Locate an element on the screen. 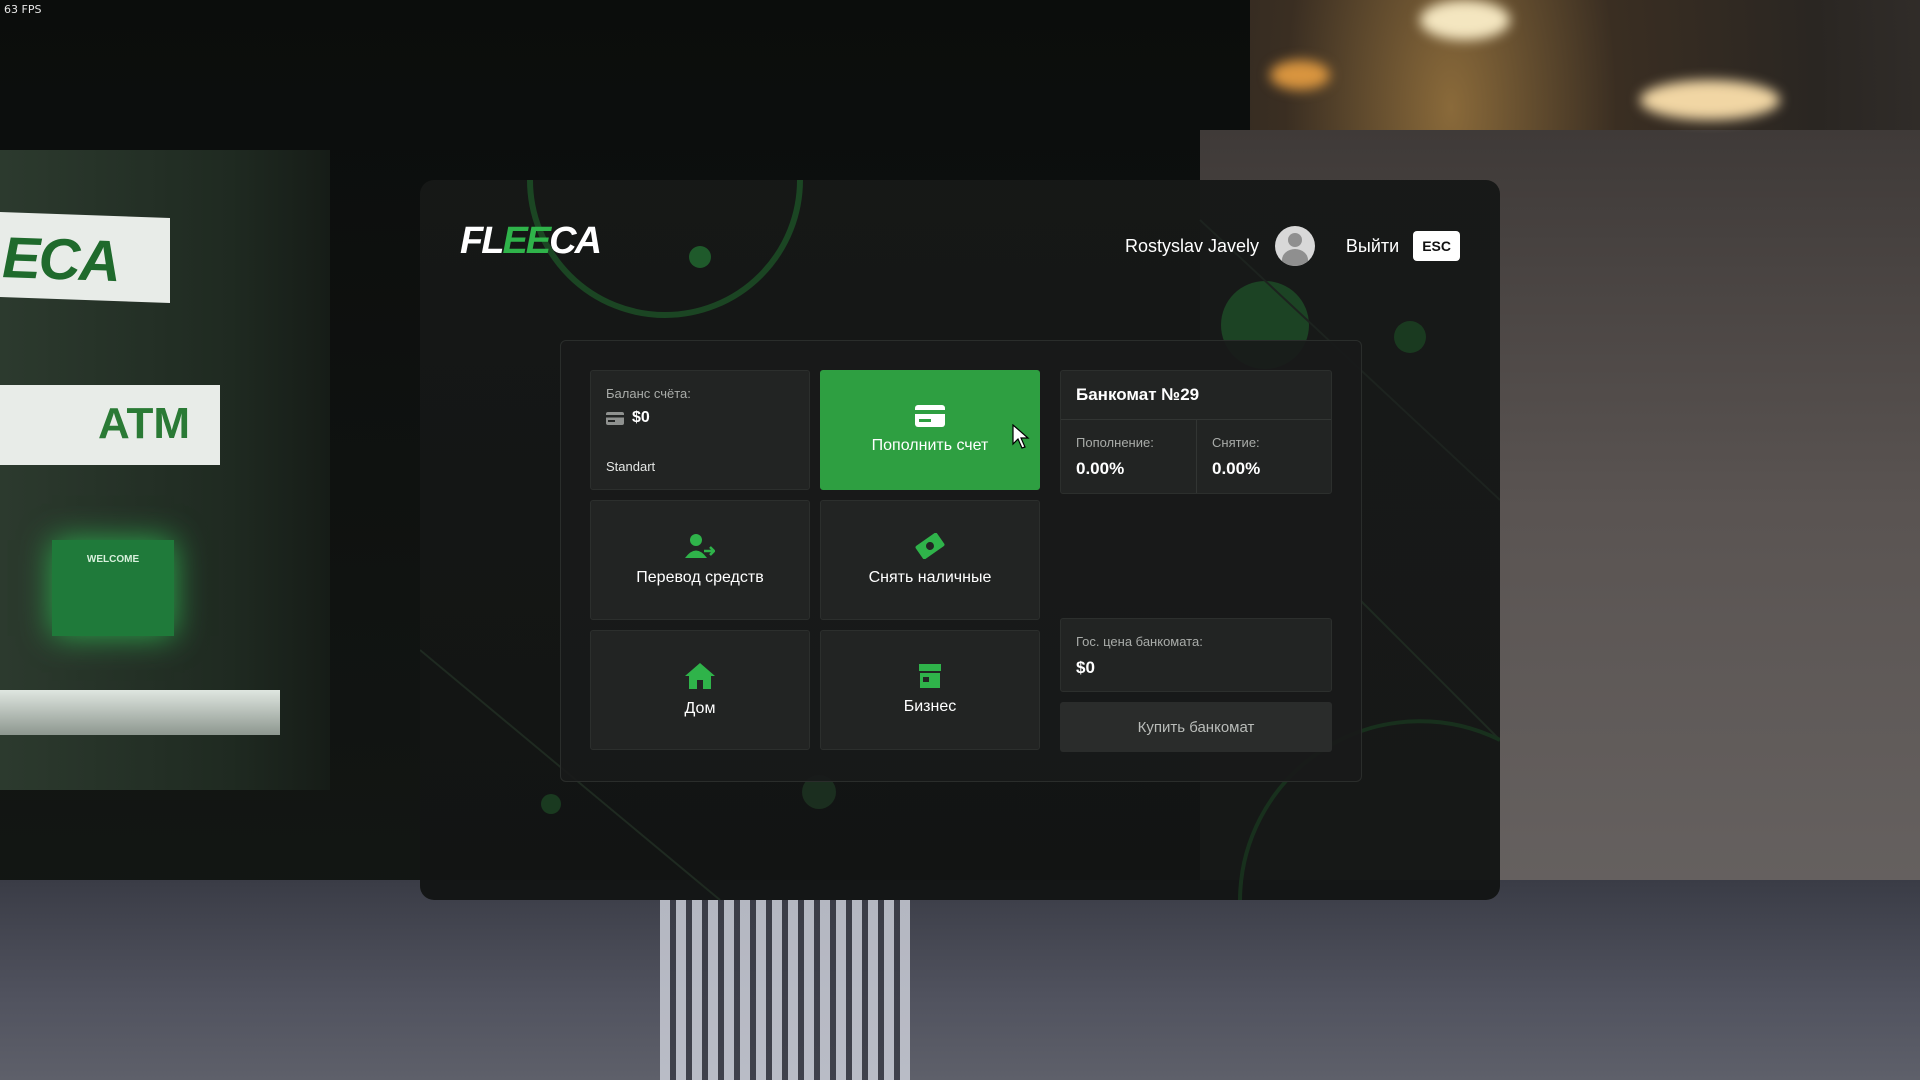  deposit-button: Пополнить счет is located at coordinates (930, 430).